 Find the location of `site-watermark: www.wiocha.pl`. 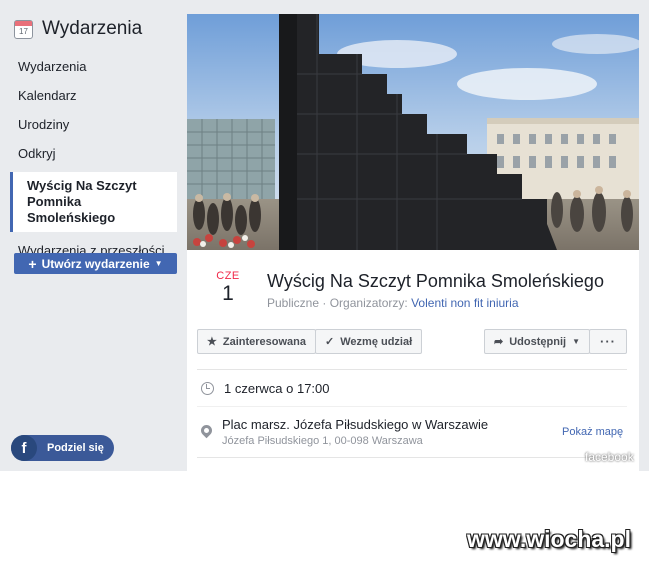

site-watermark: www.wiocha.pl is located at coordinates (549, 539).